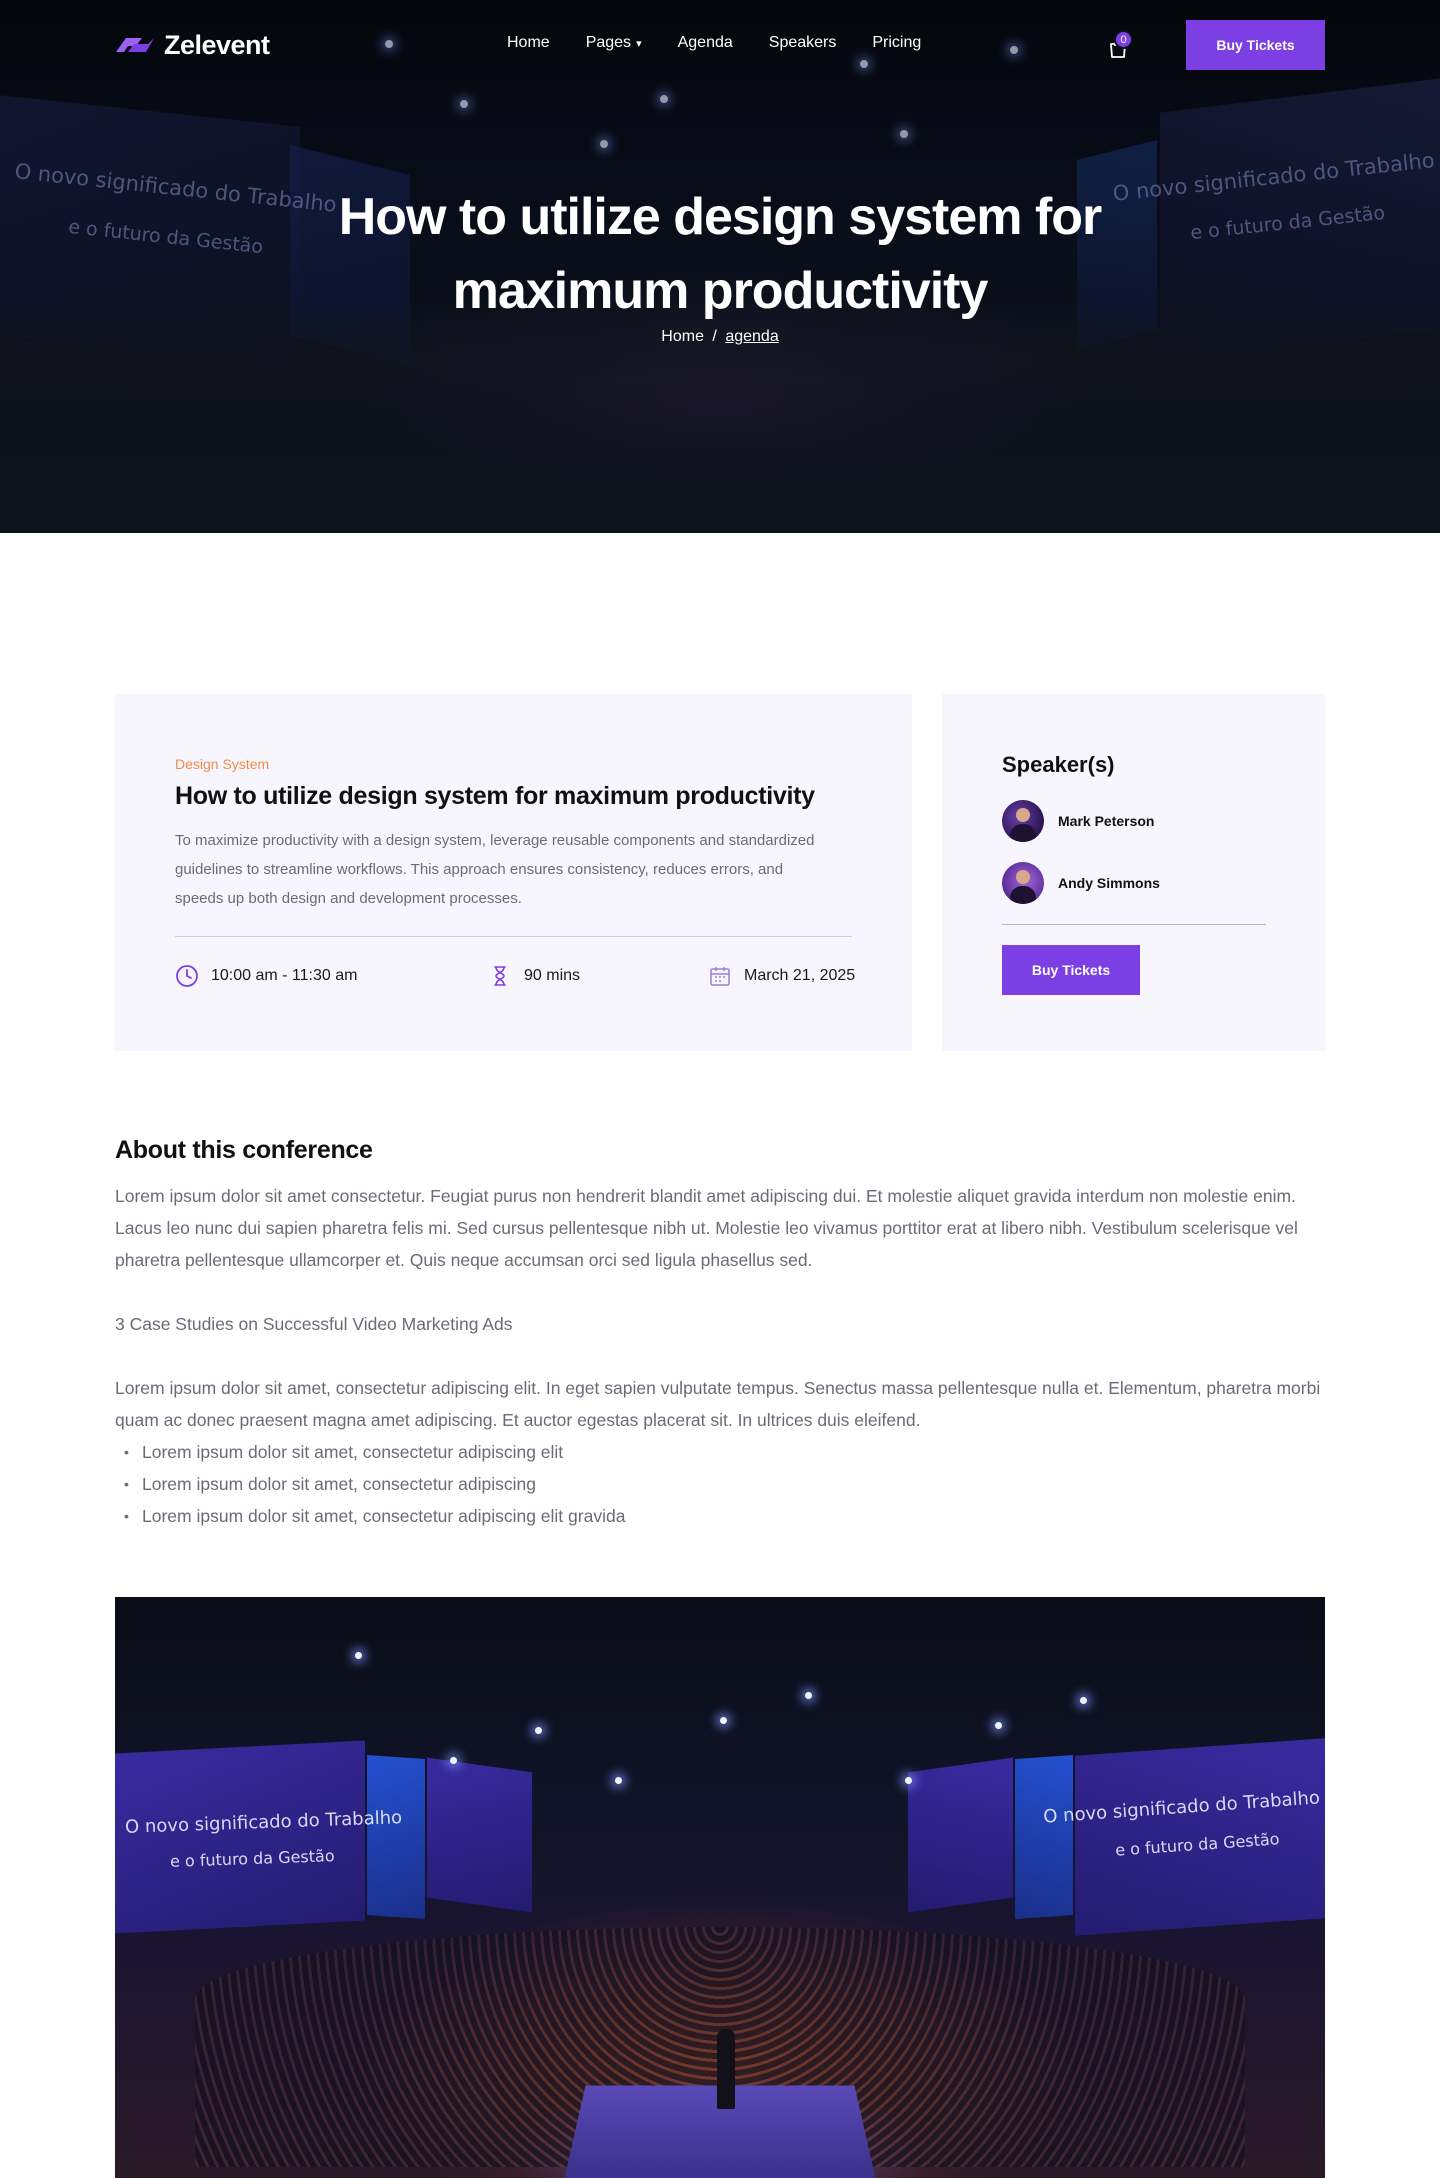 The width and height of the screenshot is (1440, 2178). Describe the element at coordinates (608, 42) in the screenshot. I see `nav-pages-label: Pages` at that location.